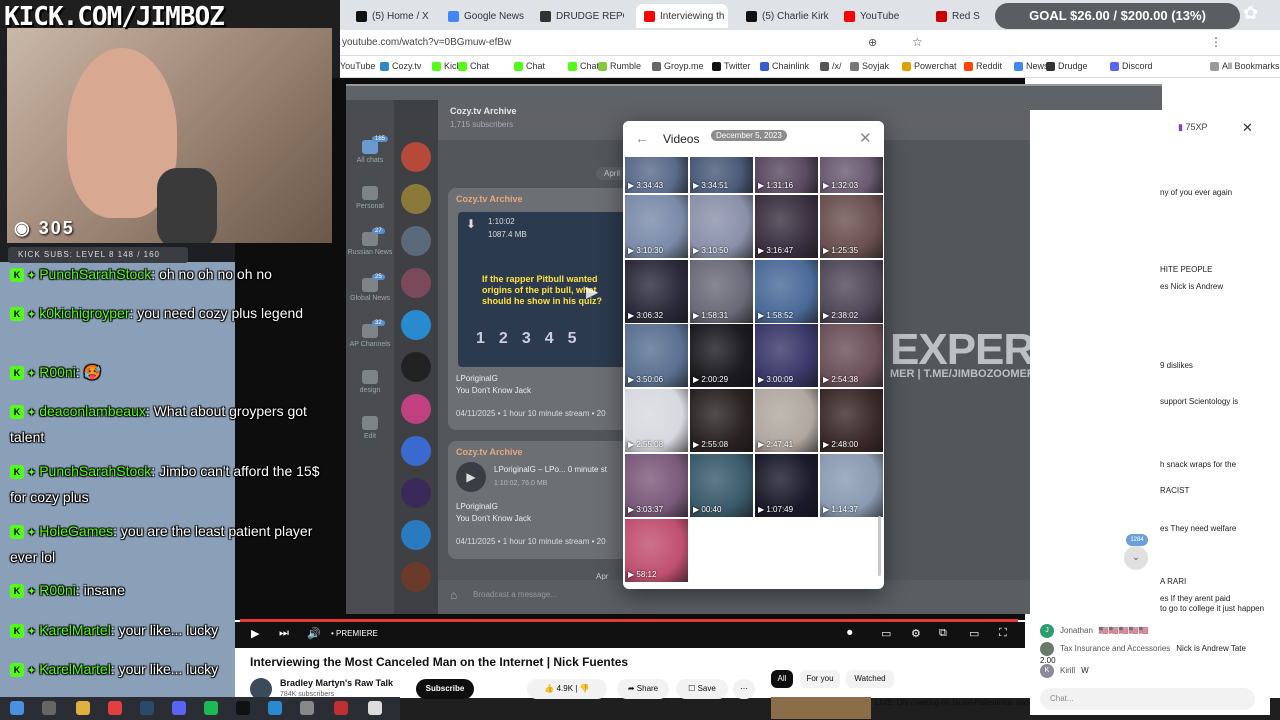  Describe the element at coordinates (656, 550) in the screenshot. I see `video-tile: ▶ 58:12` at that location.